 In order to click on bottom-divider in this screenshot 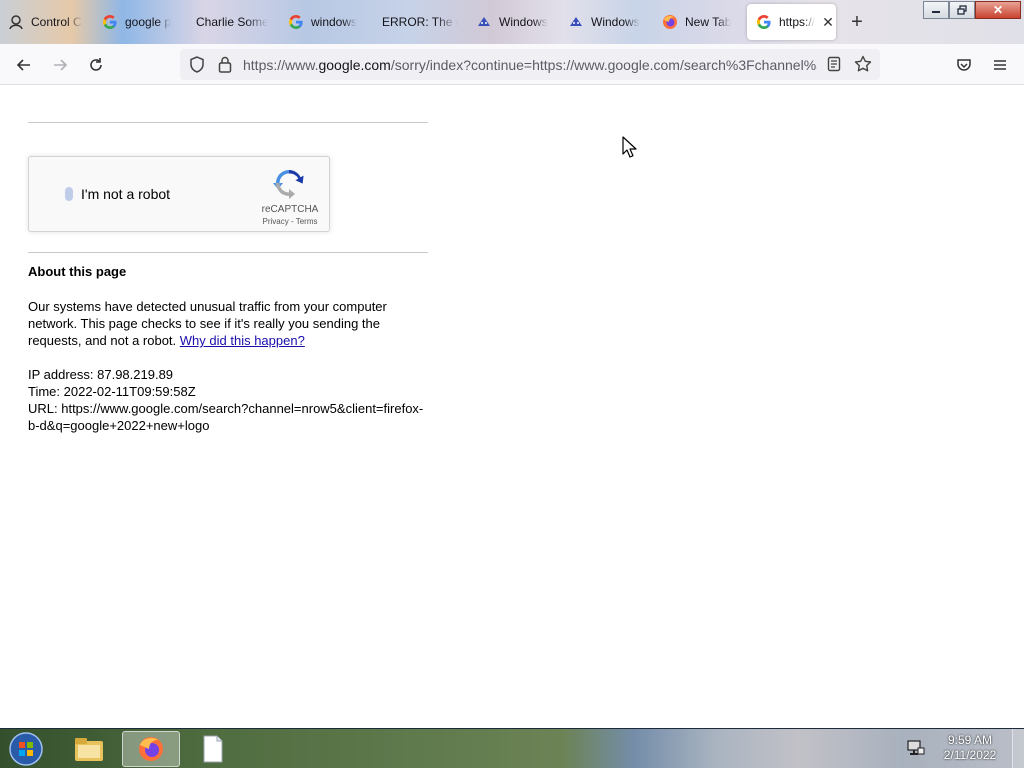, I will do `click(228, 252)`.